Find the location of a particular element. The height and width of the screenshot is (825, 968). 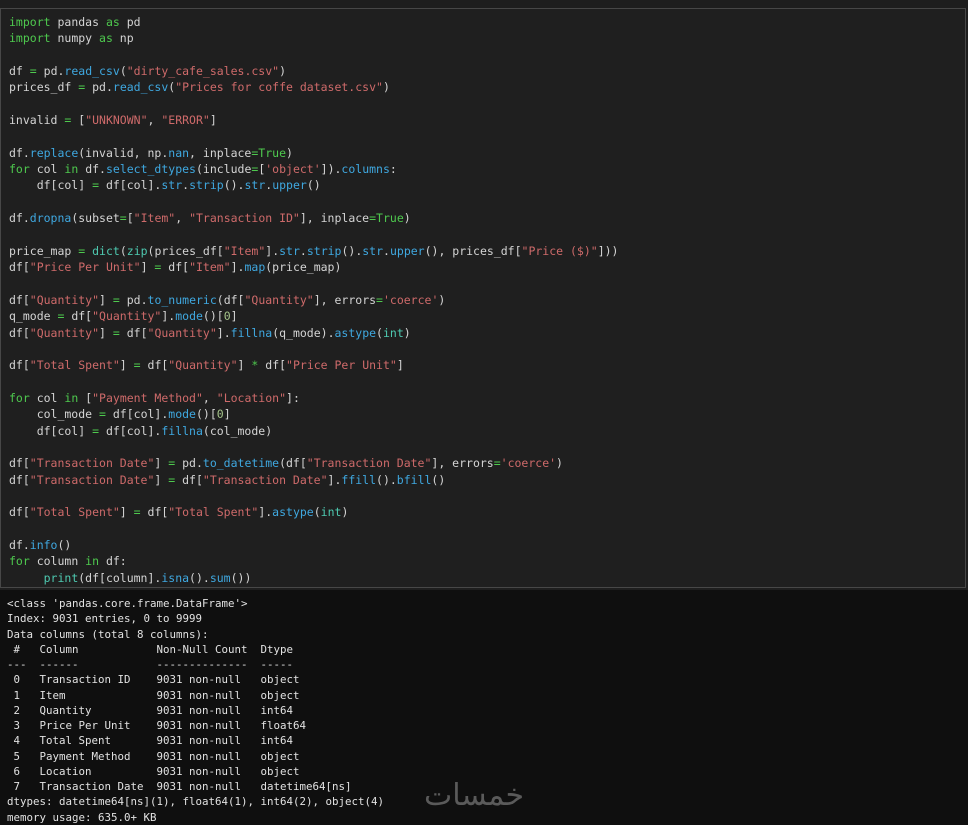

code-token: : is located at coordinates (393, 169).